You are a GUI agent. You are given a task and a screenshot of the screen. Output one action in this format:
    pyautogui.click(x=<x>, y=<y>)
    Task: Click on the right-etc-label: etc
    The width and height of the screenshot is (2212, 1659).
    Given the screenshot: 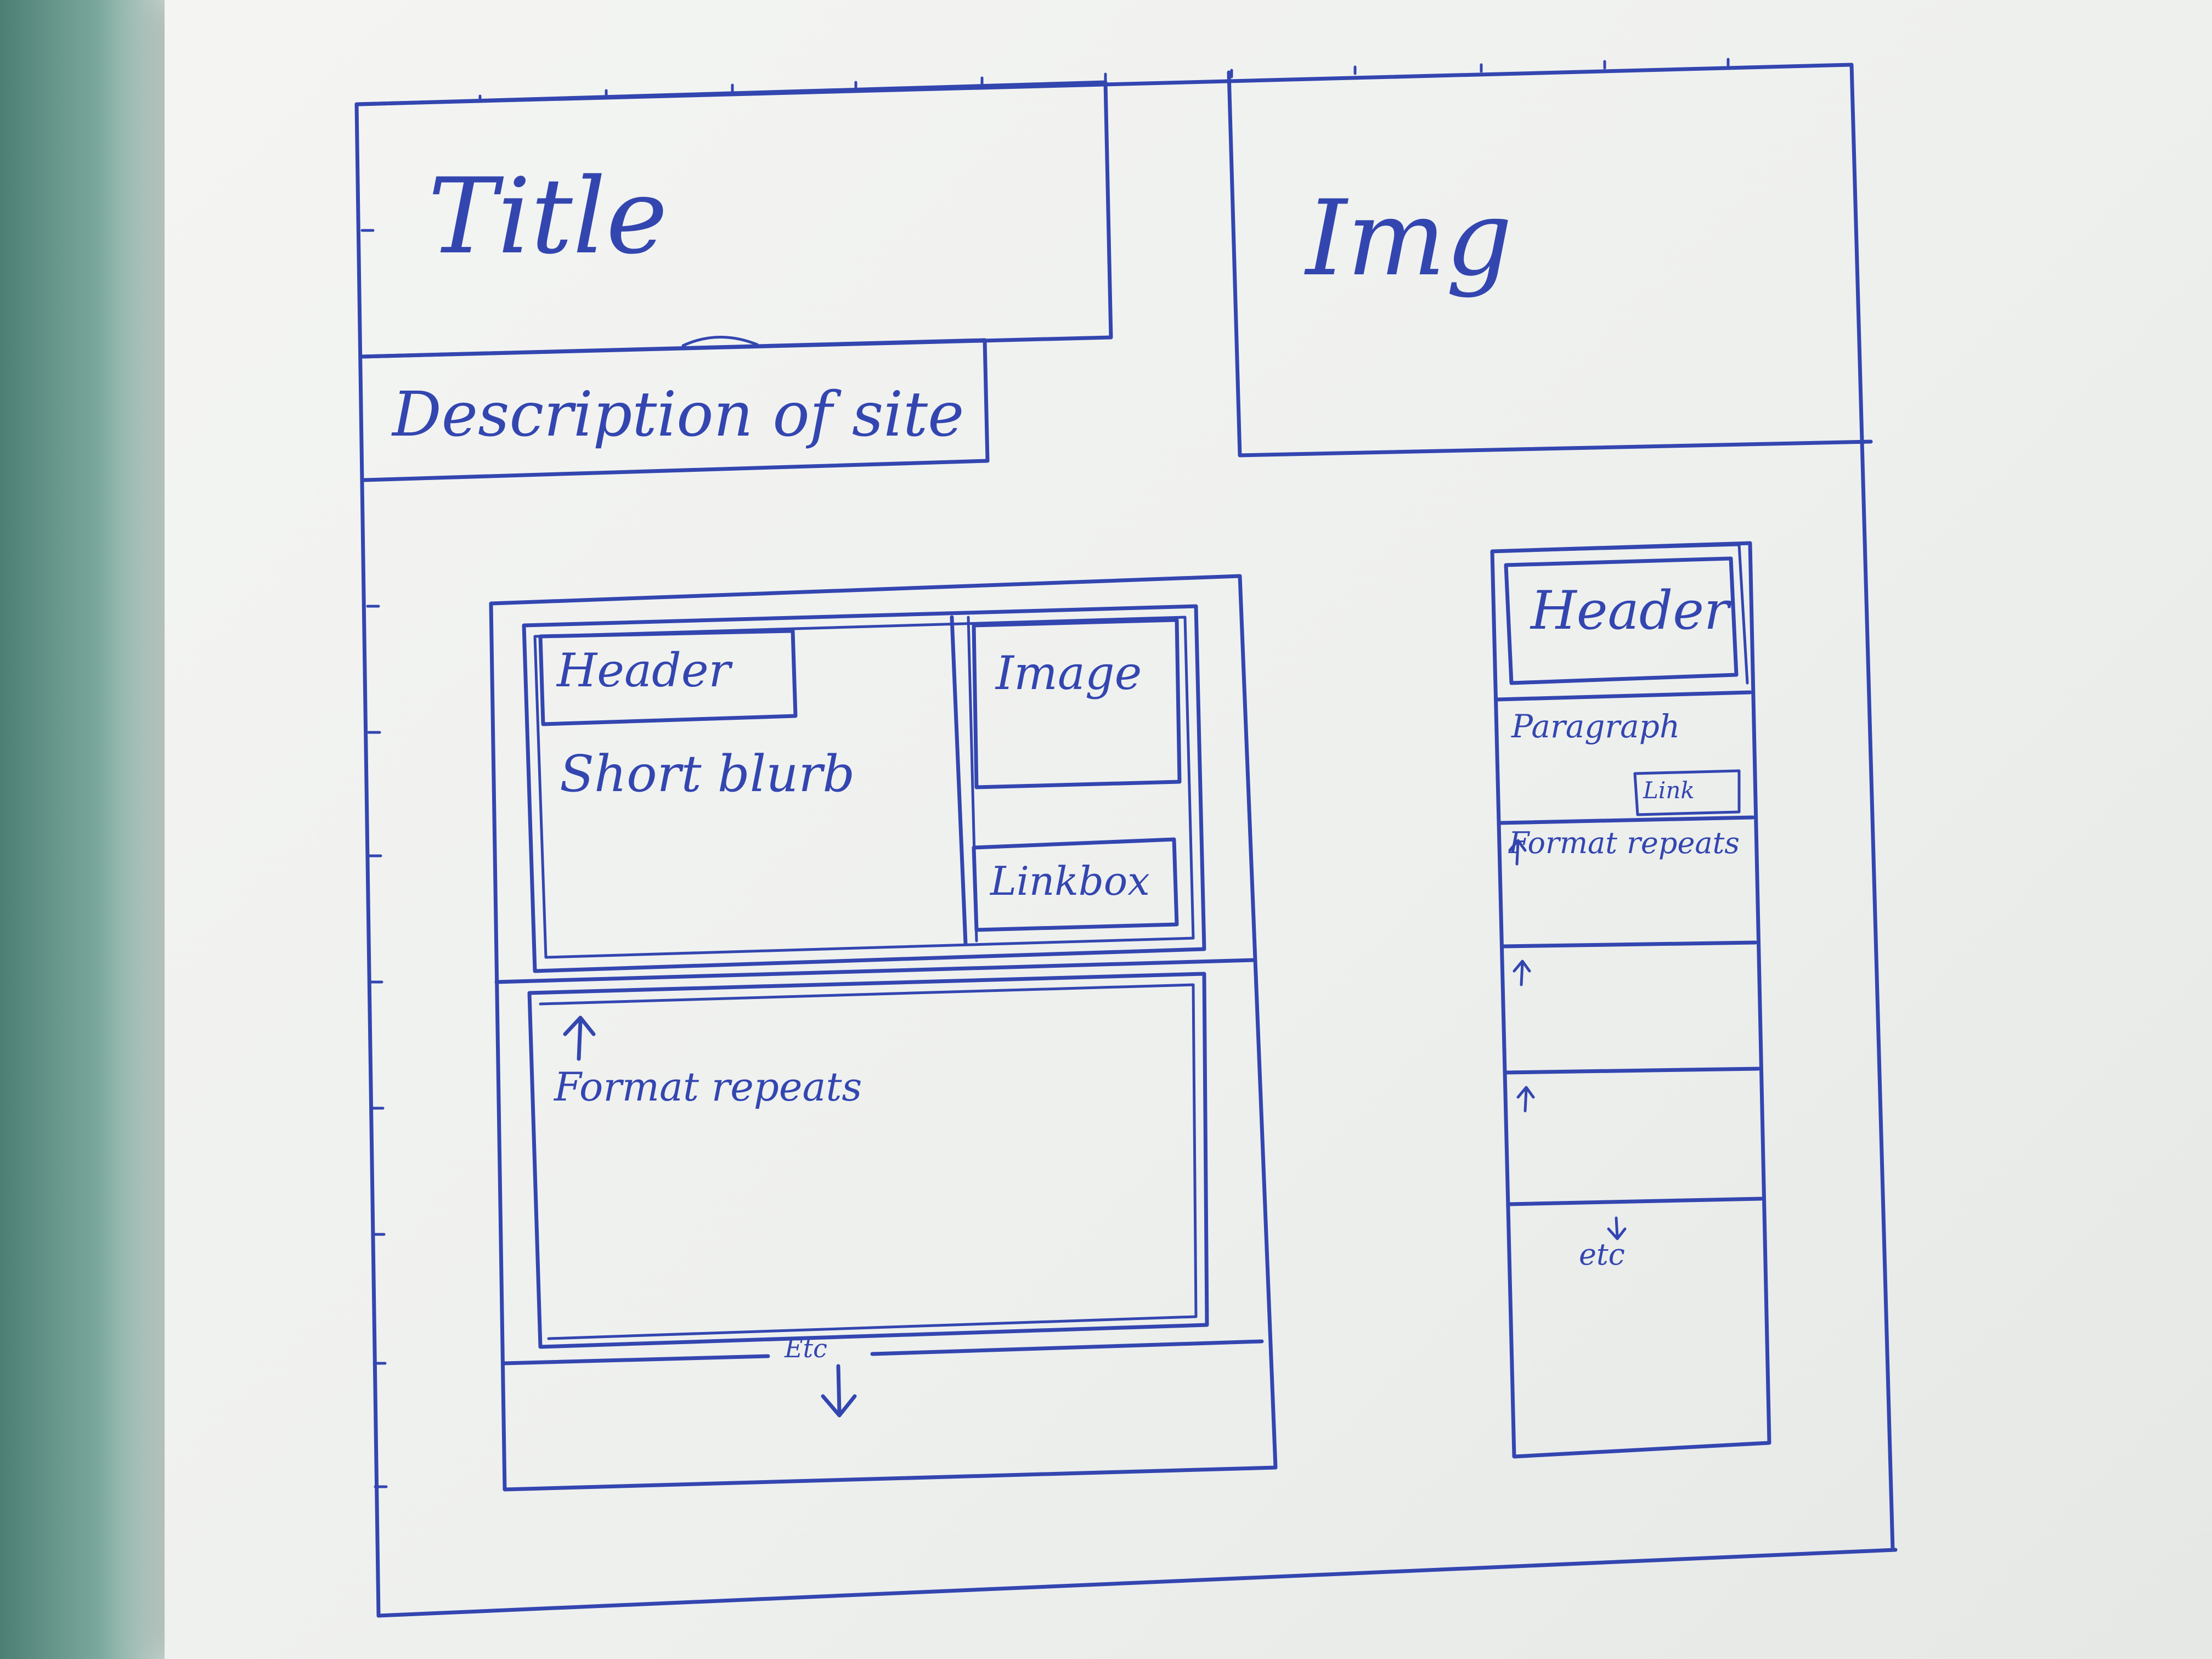 What is the action you would take?
    pyautogui.click(x=1602, y=1255)
    